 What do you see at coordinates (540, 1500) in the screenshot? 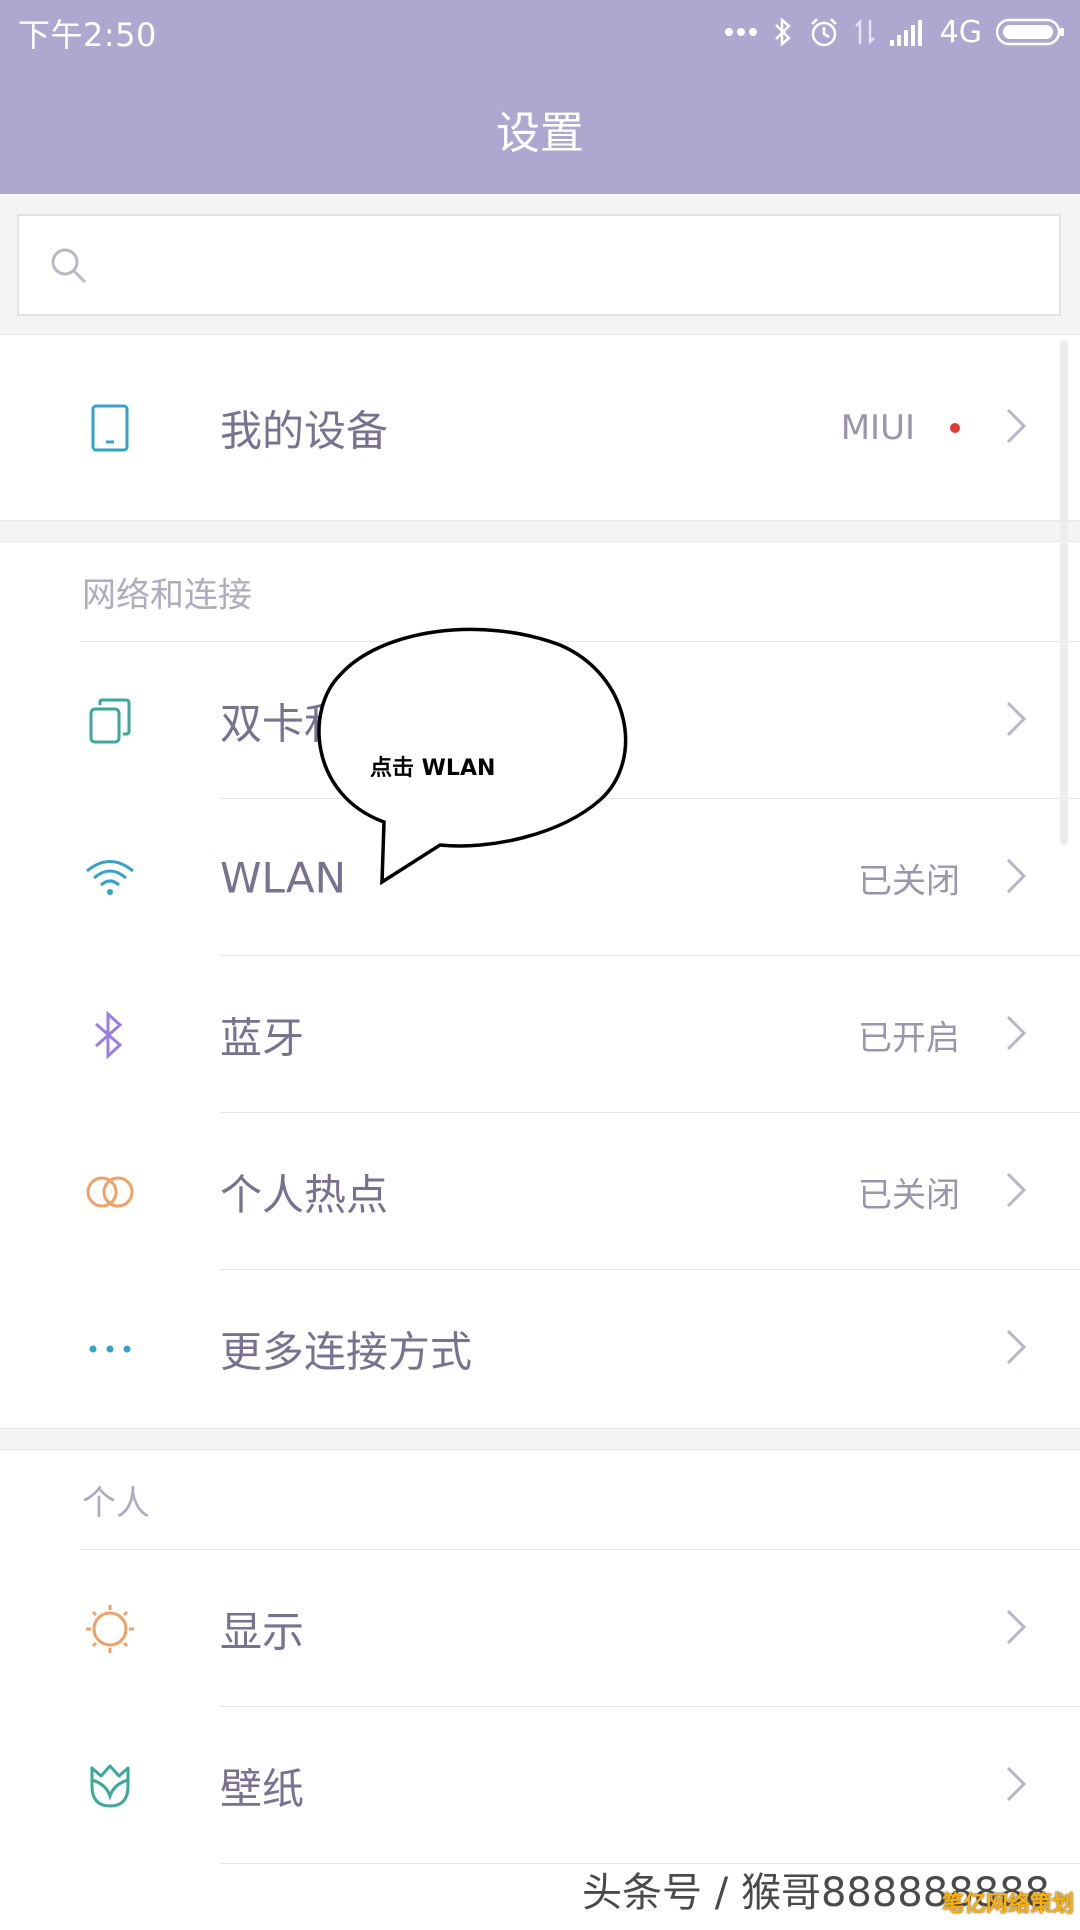
I see `personal-section-header: 个人` at bounding box center [540, 1500].